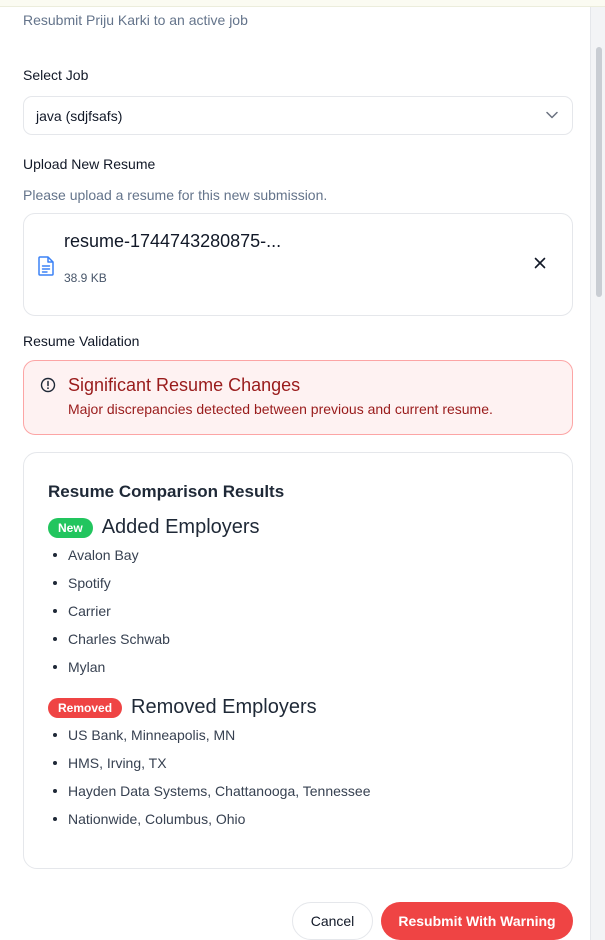 The width and height of the screenshot is (605, 940). I want to click on list-item: Carrier, so click(109, 615).